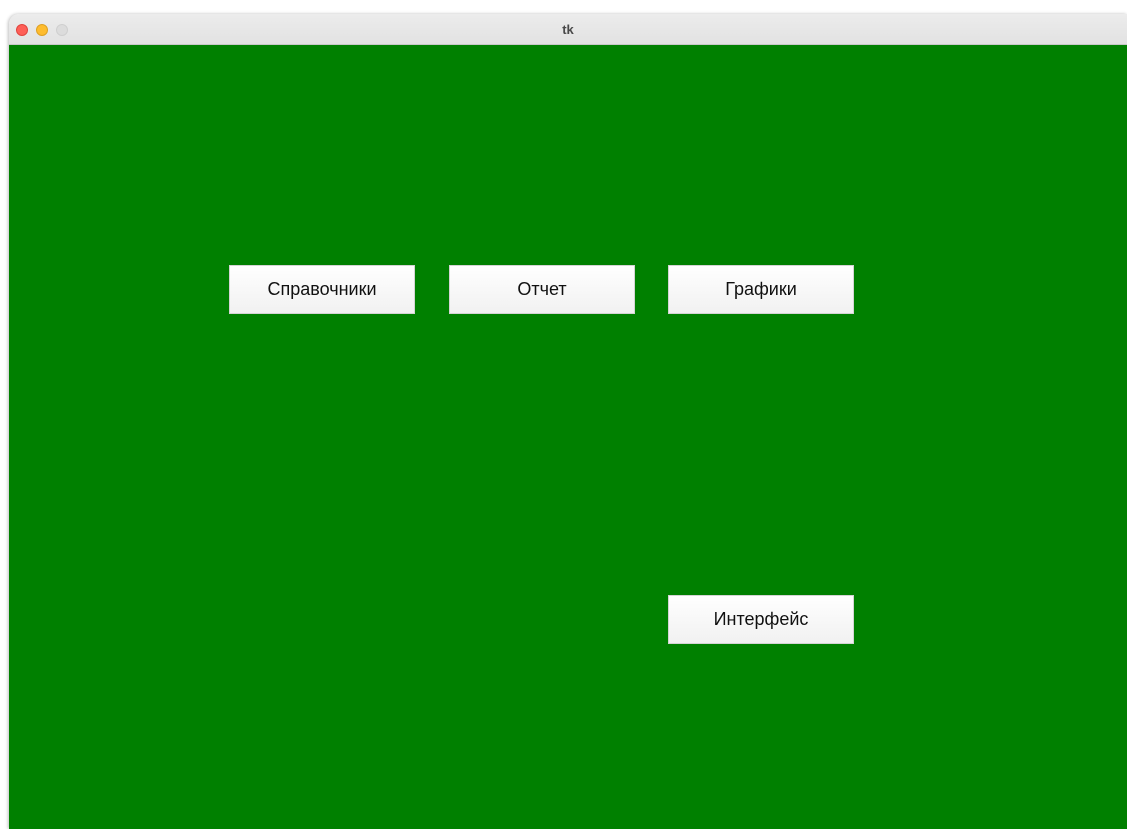 The width and height of the screenshot is (1127, 829). Describe the element at coordinates (761, 289) in the screenshot. I see `charts-button: Графики` at that location.